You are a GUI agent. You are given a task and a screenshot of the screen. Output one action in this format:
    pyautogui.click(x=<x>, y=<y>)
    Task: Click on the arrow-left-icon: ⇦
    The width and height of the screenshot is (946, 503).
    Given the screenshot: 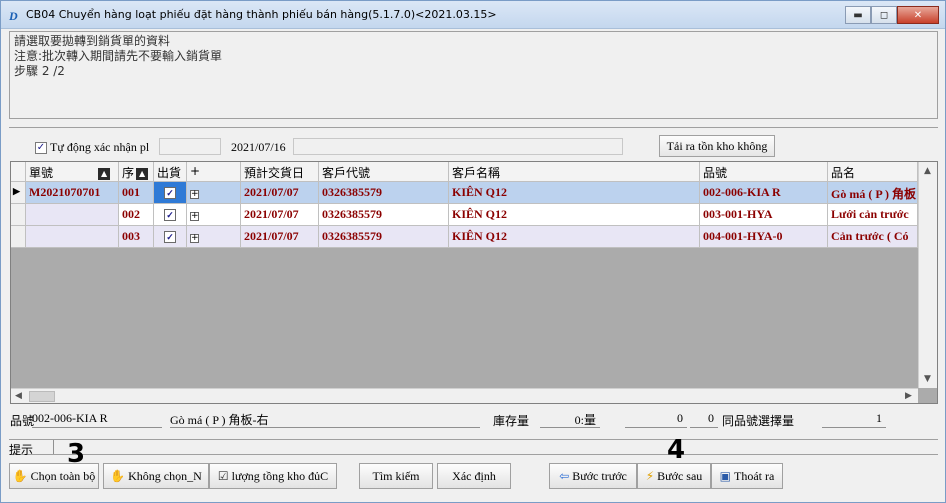 What is the action you would take?
    pyautogui.click(x=564, y=476)
    